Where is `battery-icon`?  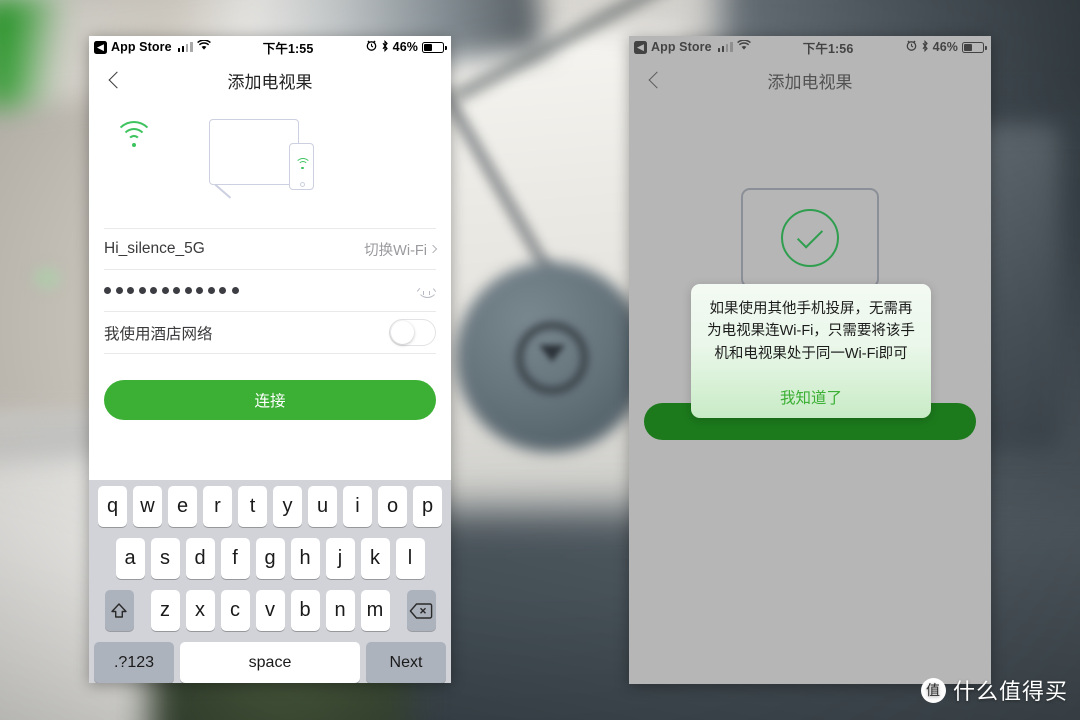
battery-icon is located at coordinates (434, 47).